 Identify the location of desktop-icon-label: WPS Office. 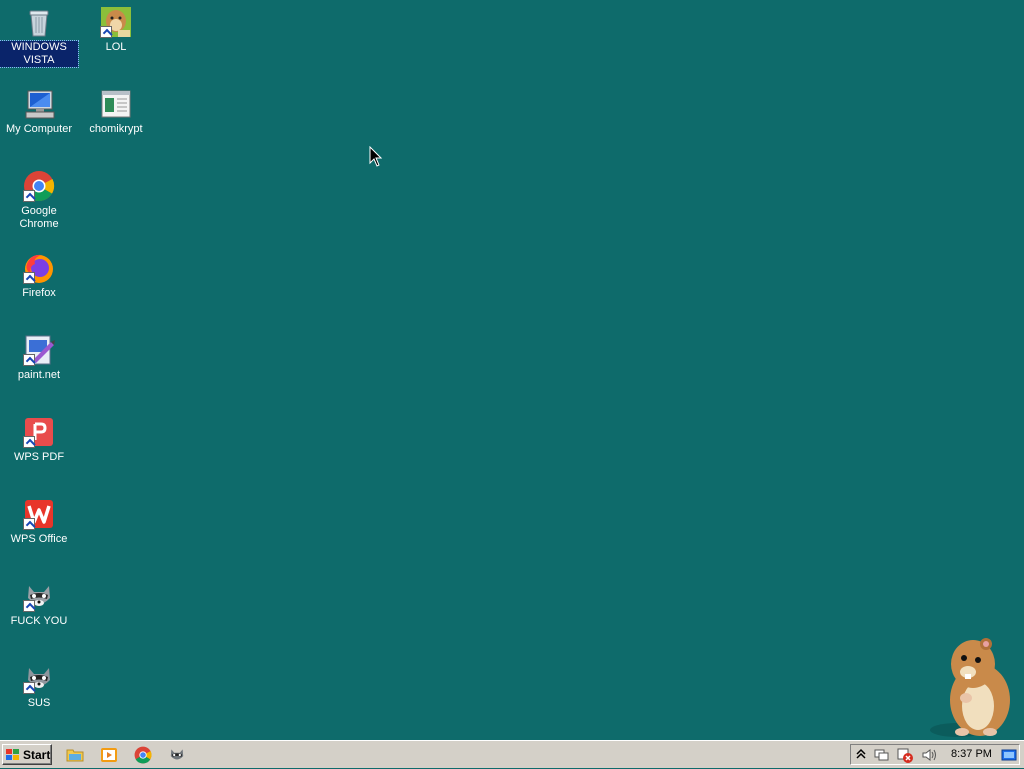
(39, 539).